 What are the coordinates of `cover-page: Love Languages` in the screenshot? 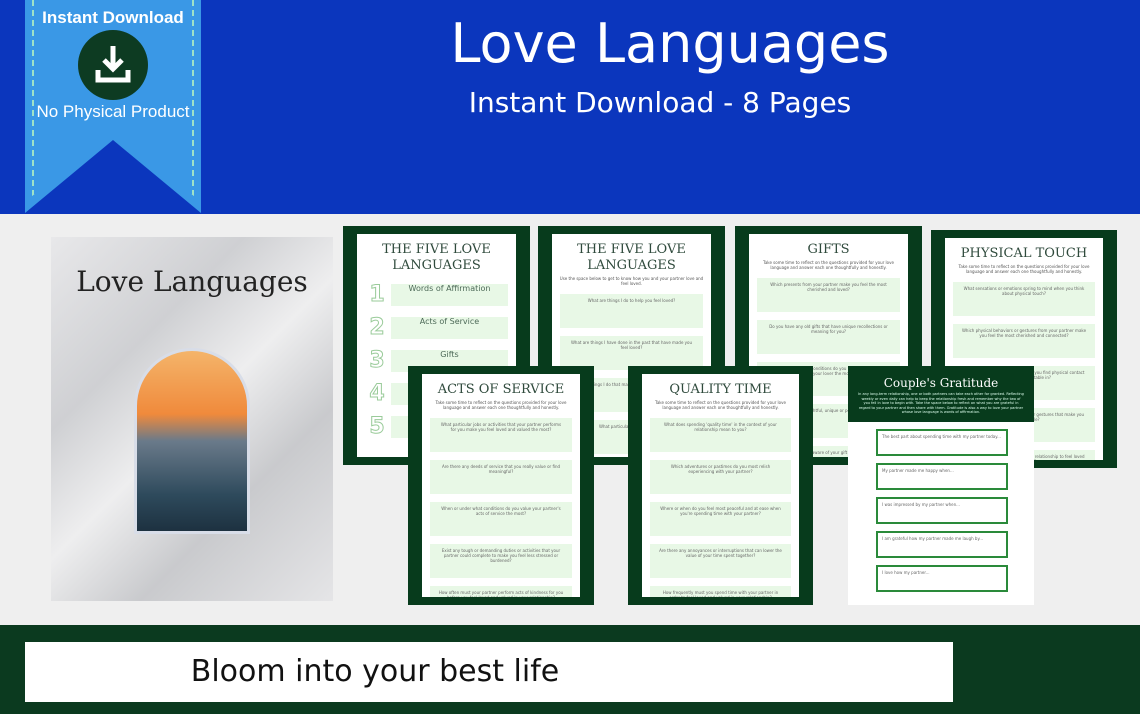 It's located at (192, 419).